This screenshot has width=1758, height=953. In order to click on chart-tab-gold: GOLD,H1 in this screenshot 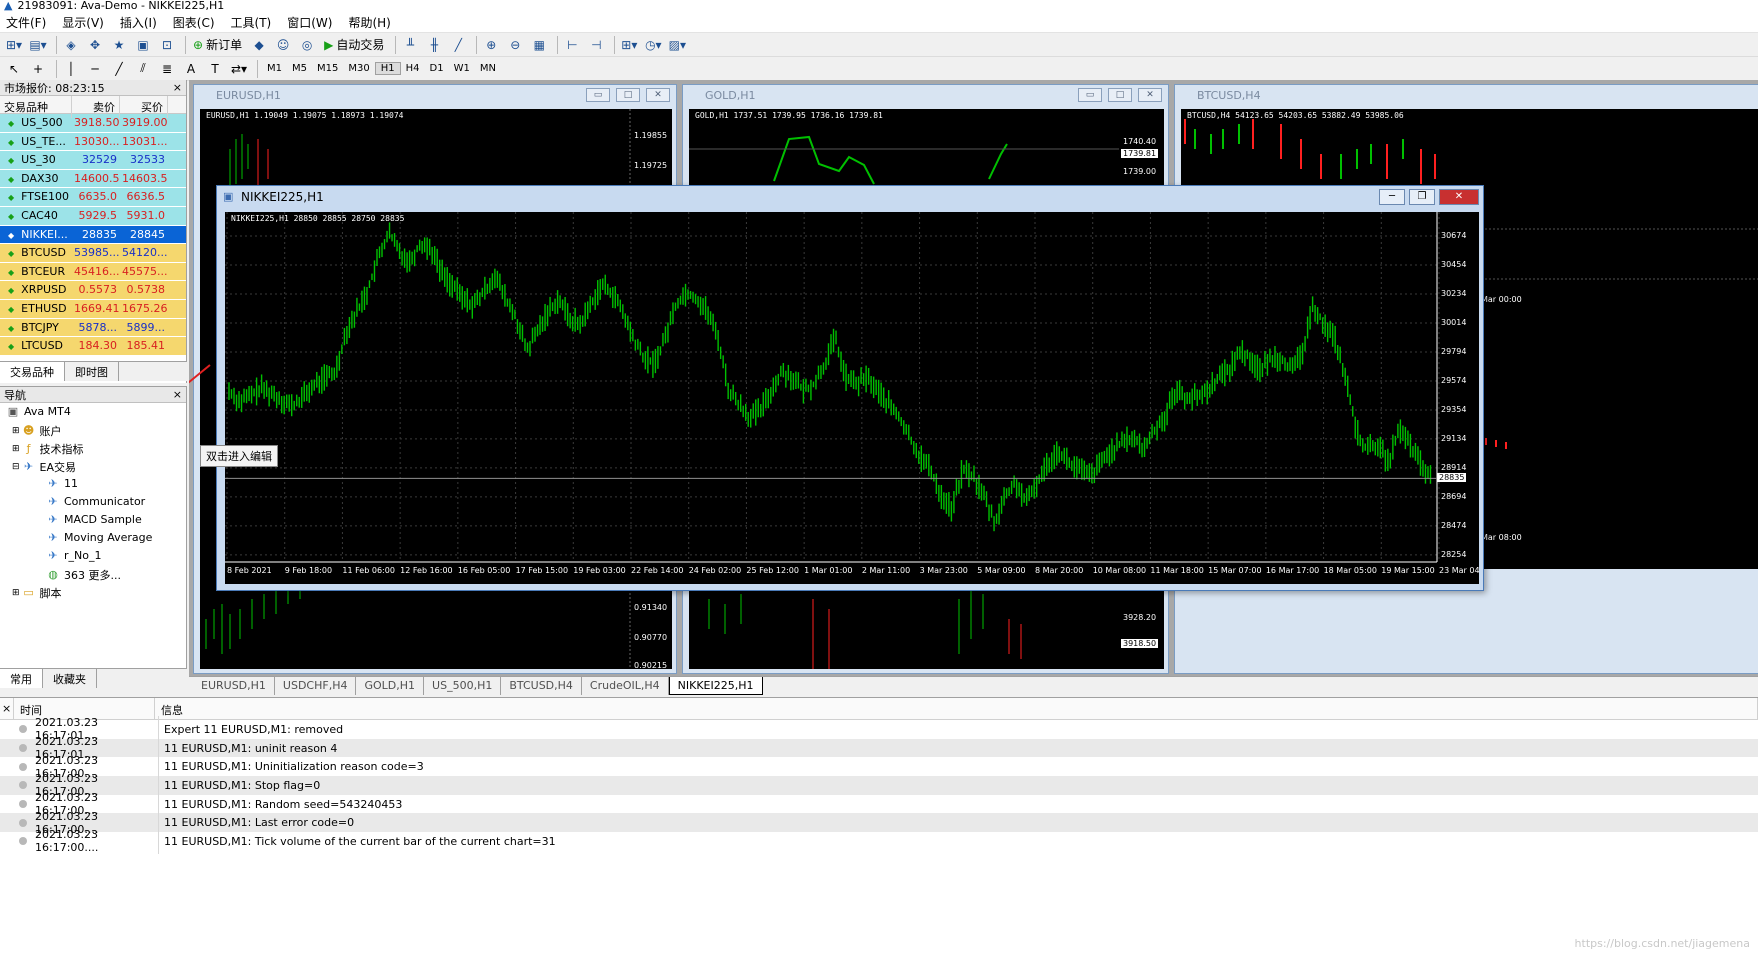, I will do `click(390, 686)`.